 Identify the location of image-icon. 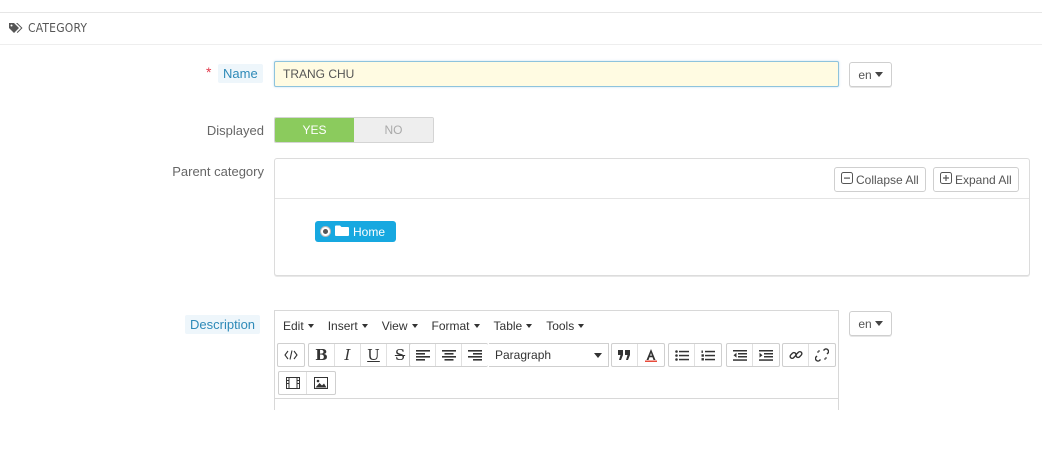
(321, 383).